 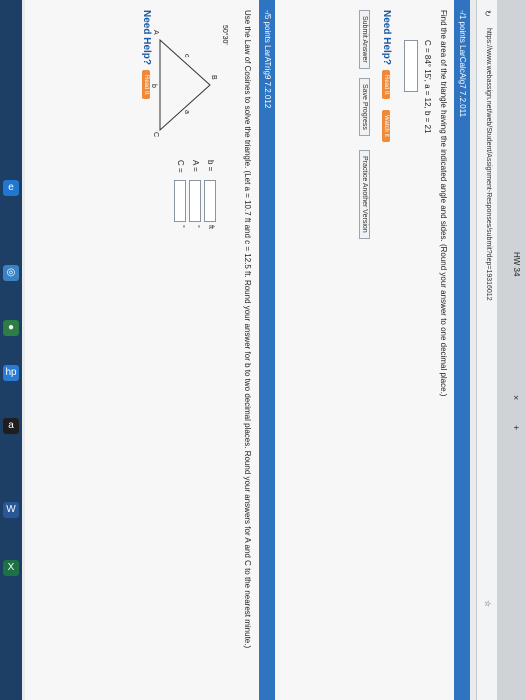 I want to click on b-input, so click(x=210, y=201).